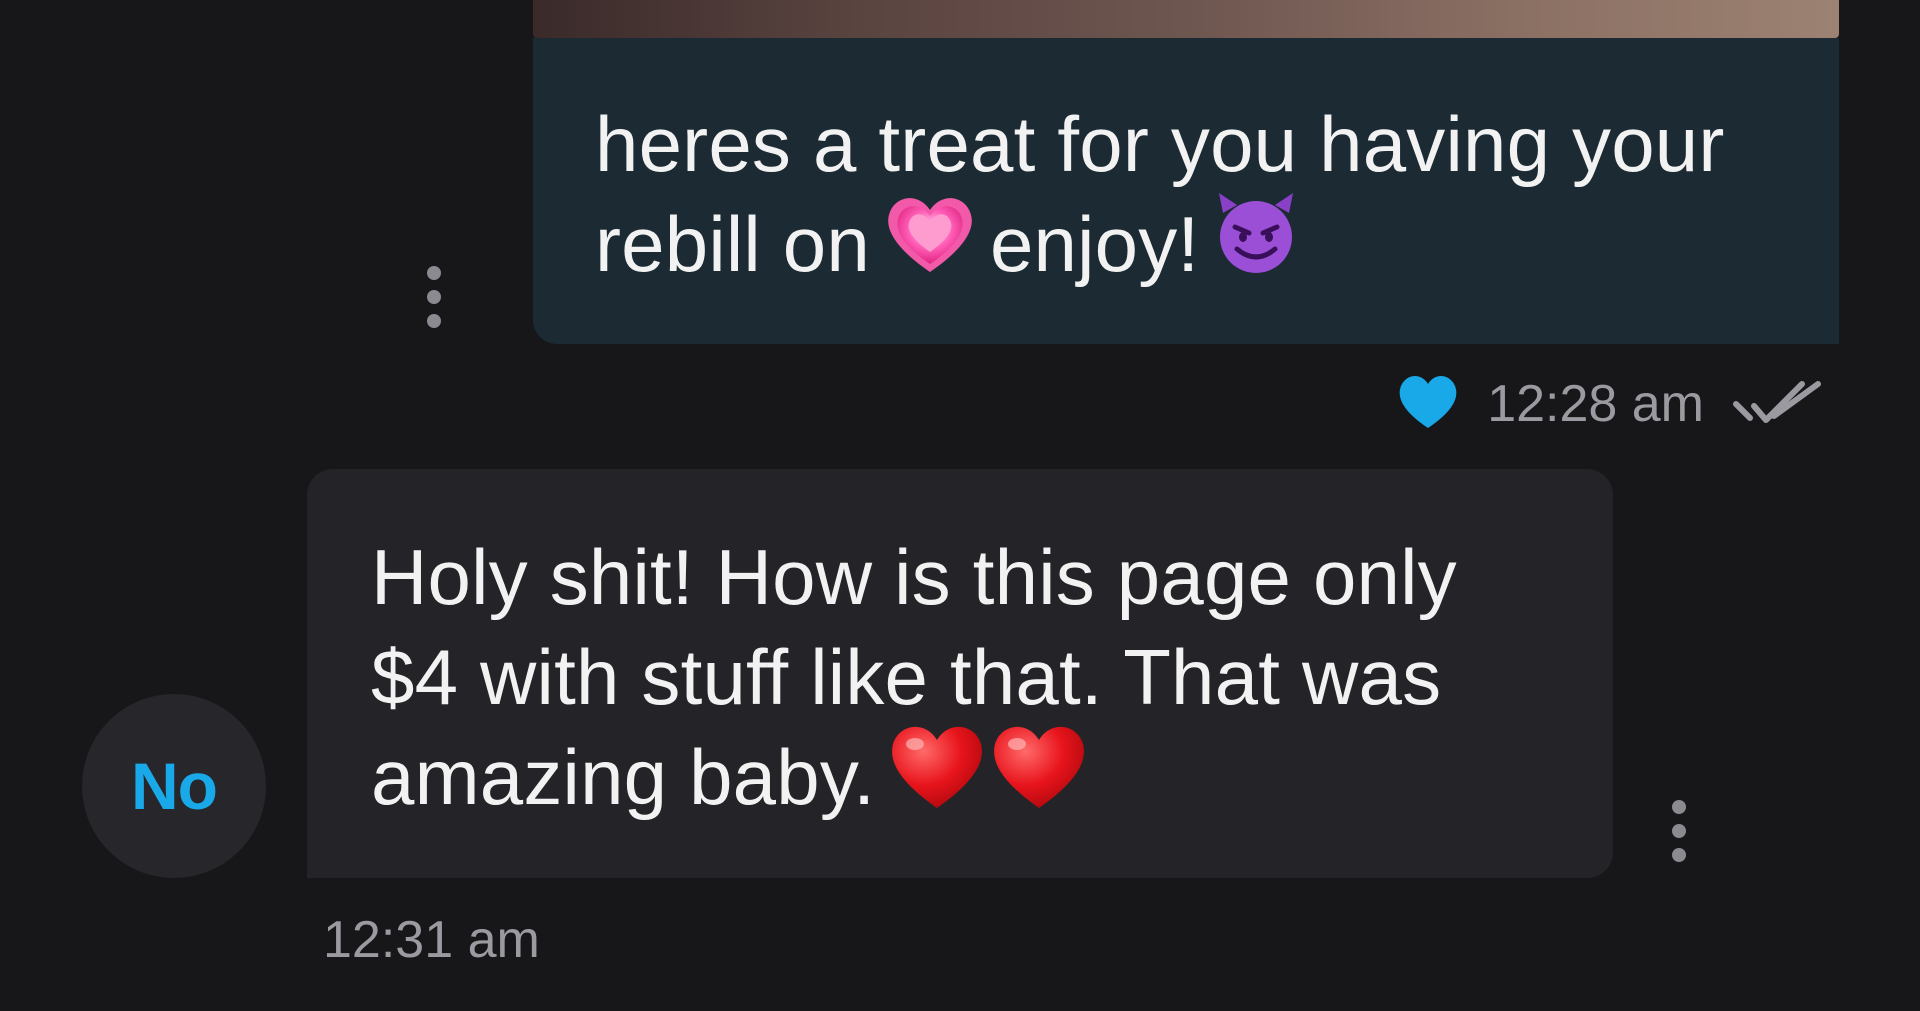 This screenshot has height=1011, width=1920. What do you see at coordinates (930, 244) in the screenshot?
I see `growing-heart-icon` at bounding box center [930, 244].